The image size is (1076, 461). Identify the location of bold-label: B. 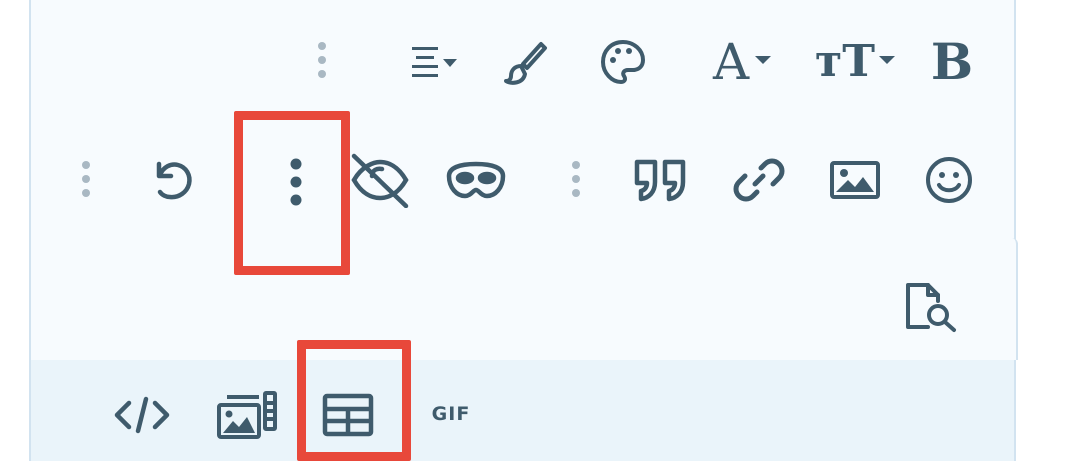
(952, 61).